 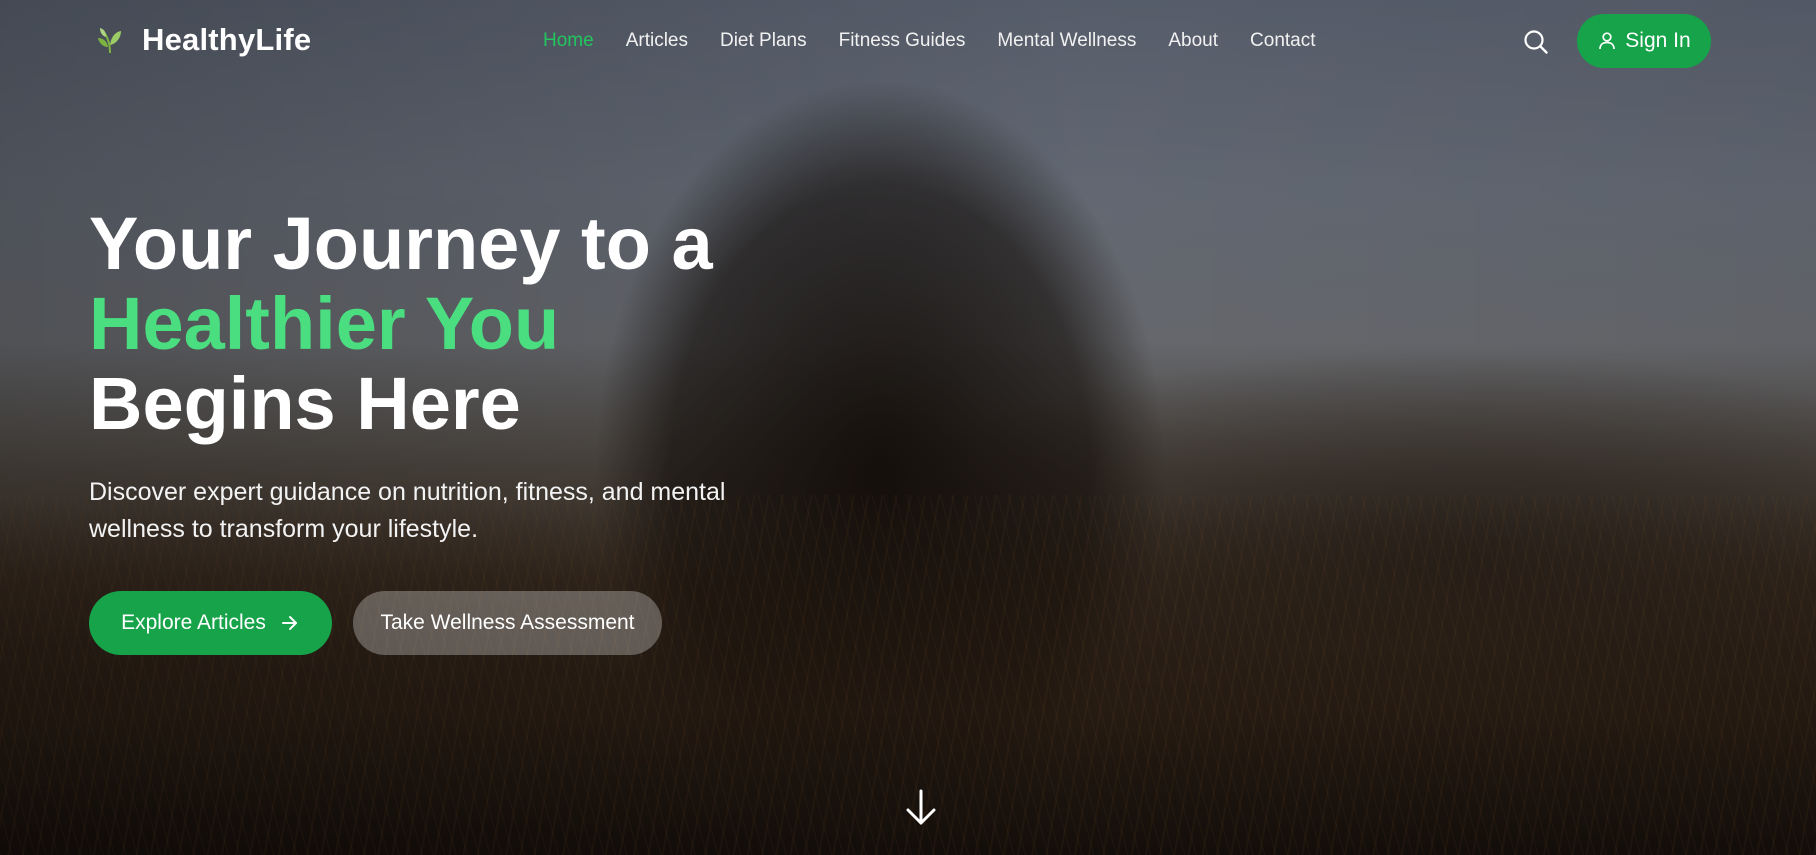 I want to click on site-logo: HealthyLife, so click(x=202, y=40).